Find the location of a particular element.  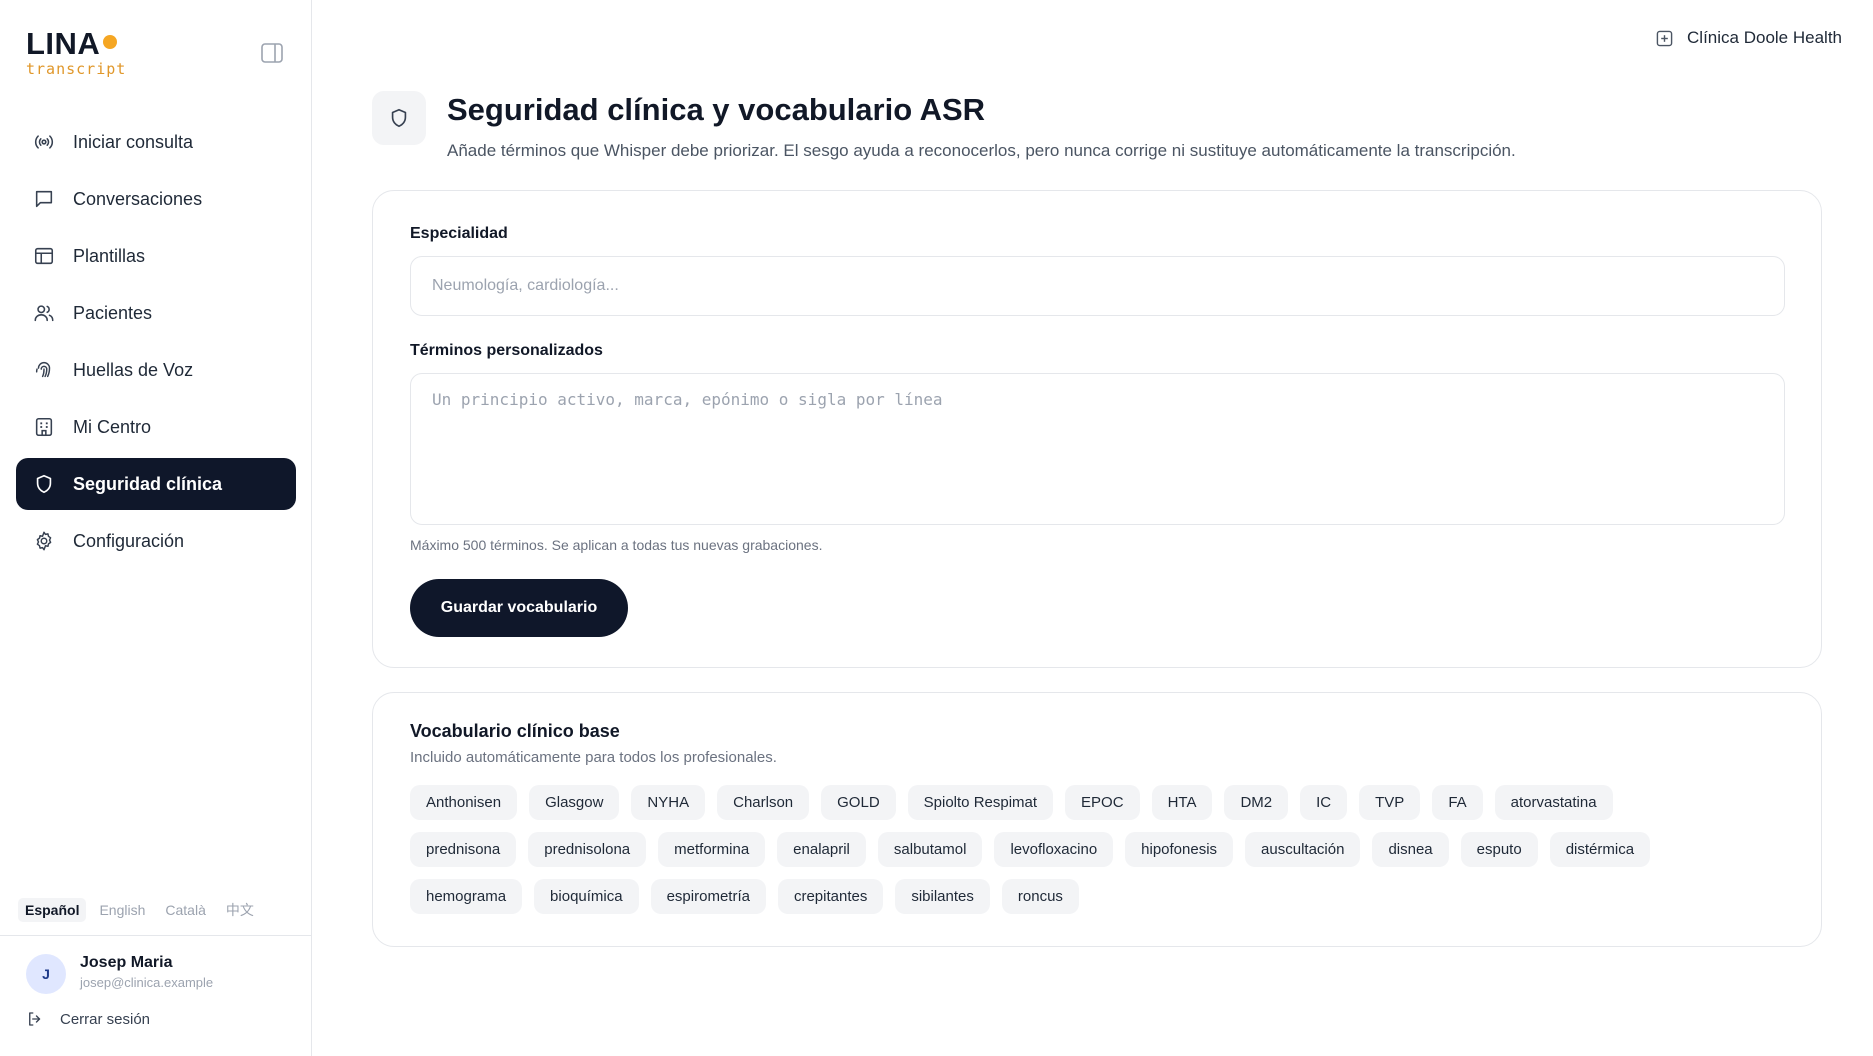

sidebar-item-huellas-de-voz: Huellas de Voz is located at coordinates (156, 370).